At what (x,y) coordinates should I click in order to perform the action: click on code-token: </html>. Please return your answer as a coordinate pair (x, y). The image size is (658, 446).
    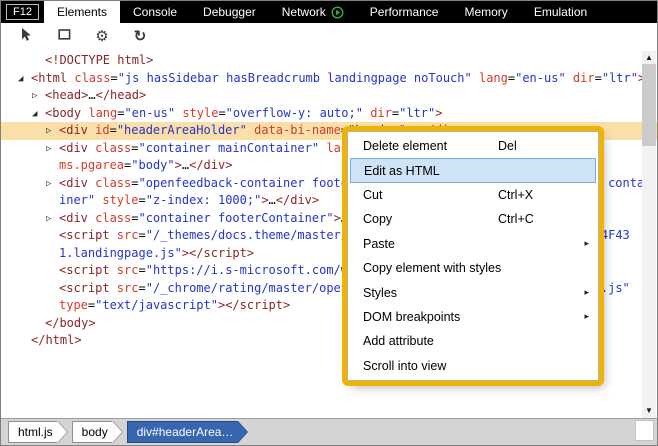
    Looking at the image, I should click on (56, 340).